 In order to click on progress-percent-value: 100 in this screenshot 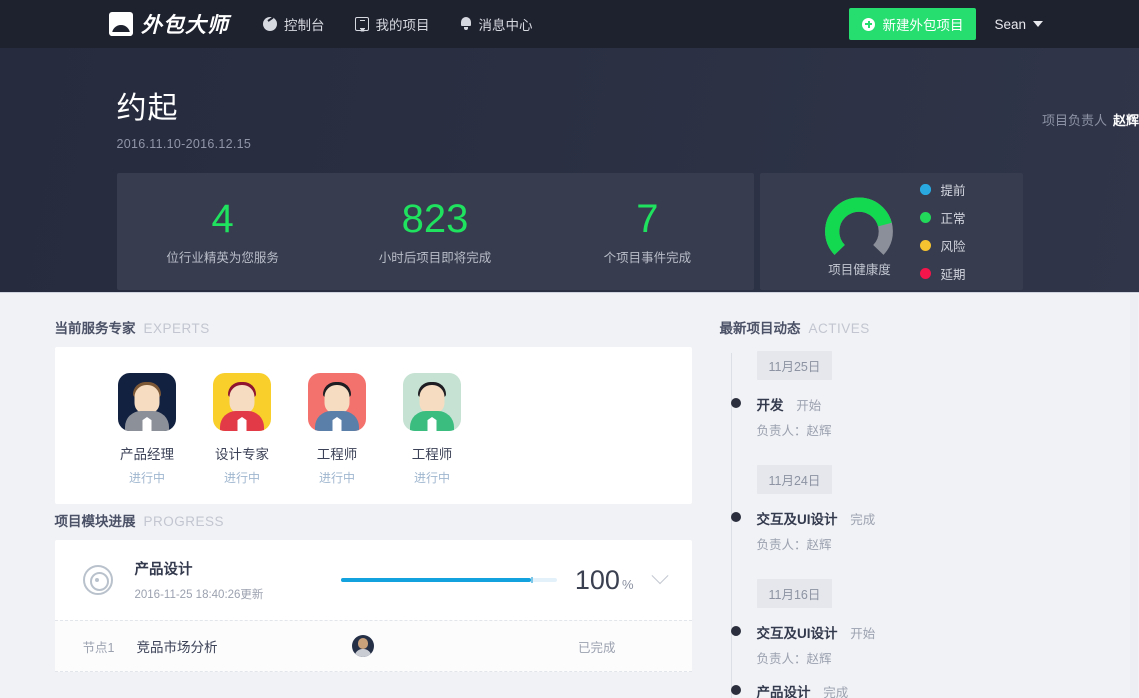, I will do `click(597, 579)`.